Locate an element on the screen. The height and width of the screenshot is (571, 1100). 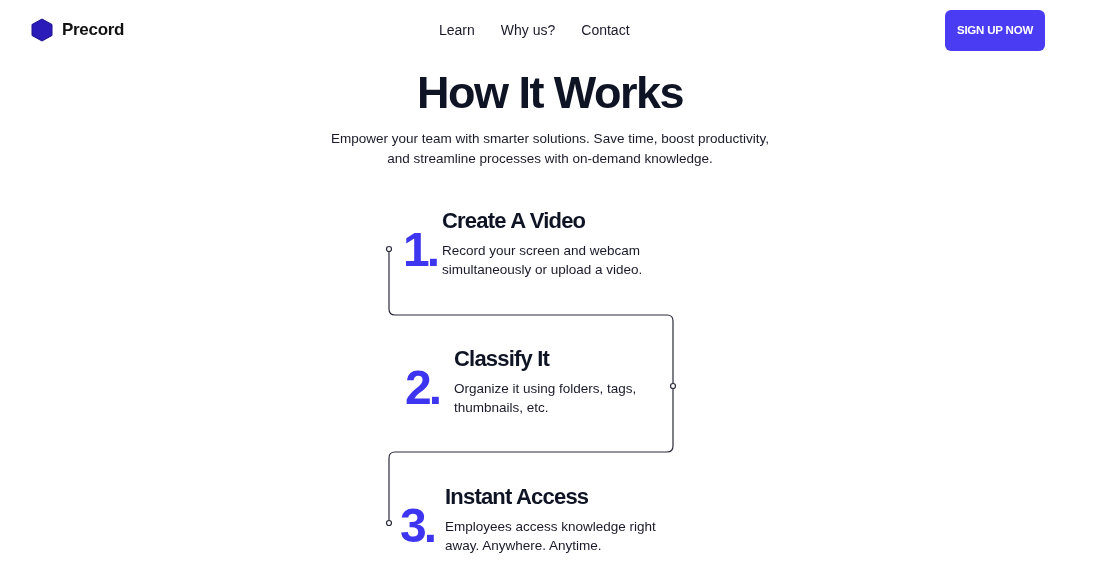
brand-name: Precord is located at coordinates (93, 30).